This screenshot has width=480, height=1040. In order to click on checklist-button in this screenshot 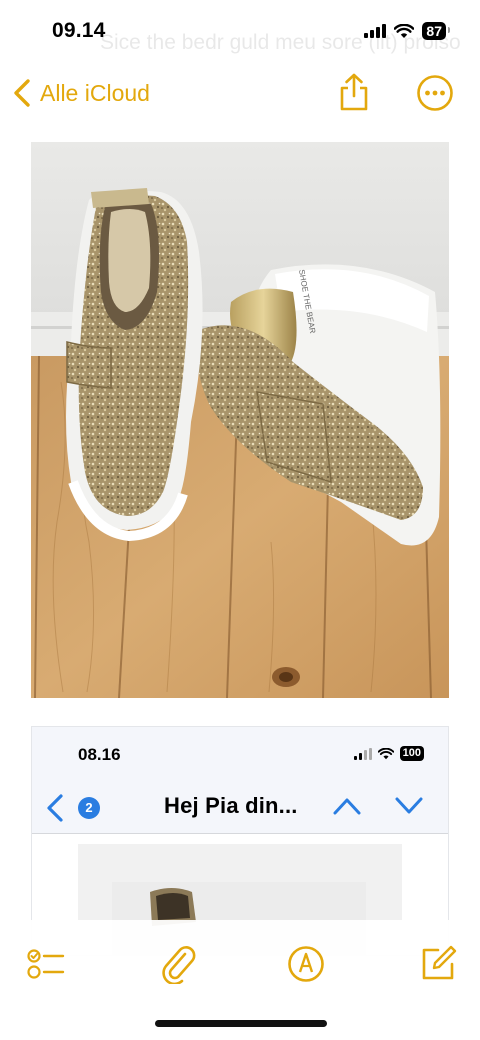, I will do `click(46, 964)`.